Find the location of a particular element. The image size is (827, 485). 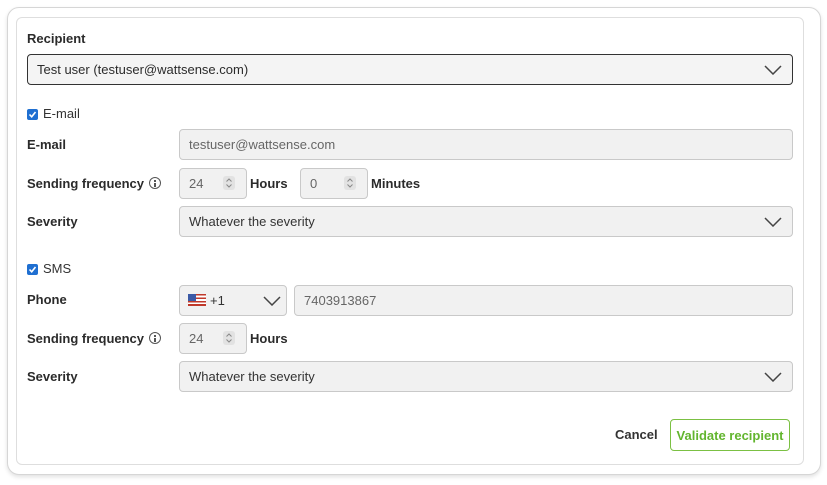

validate-recipient-label: Validate recipient is located at coordinates (730, 435).